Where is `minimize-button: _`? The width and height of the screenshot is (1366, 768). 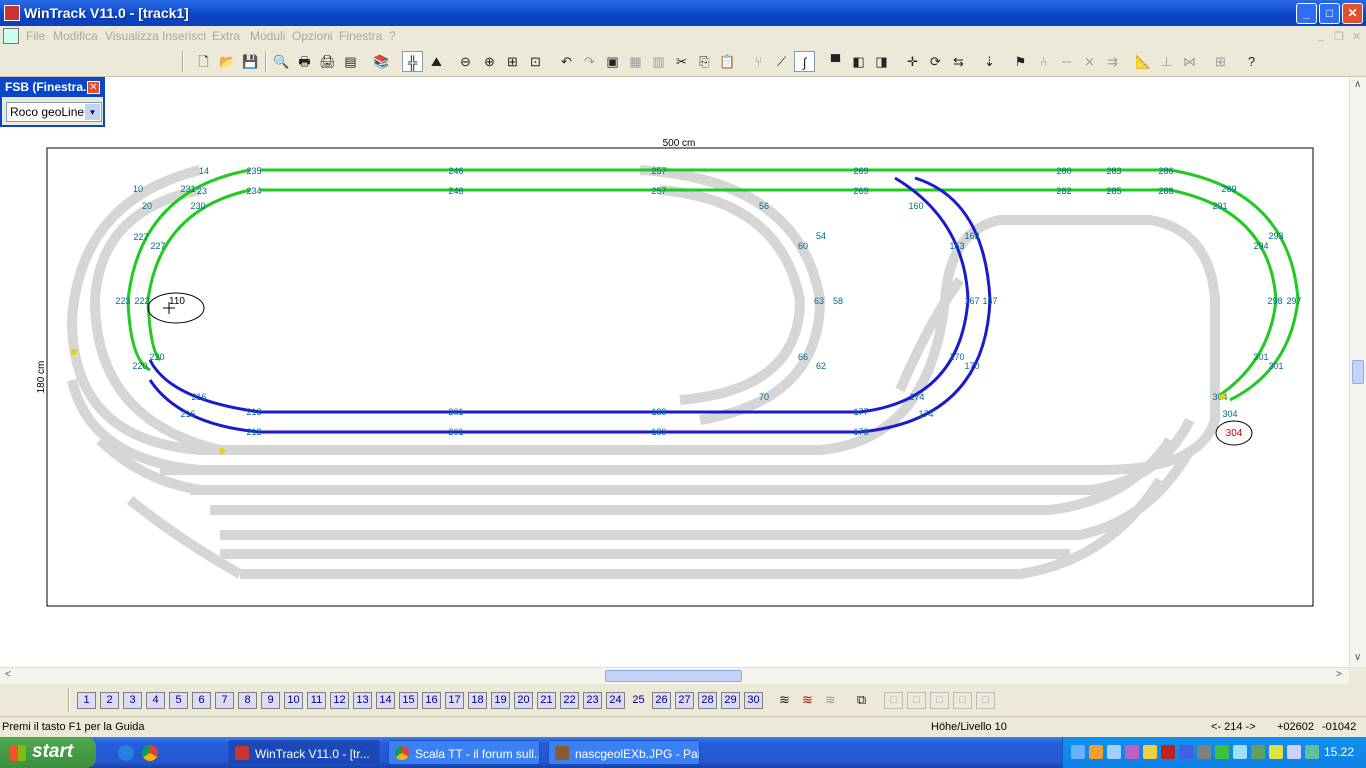
minimize-button: _ is located at coordinates (1306, 13).